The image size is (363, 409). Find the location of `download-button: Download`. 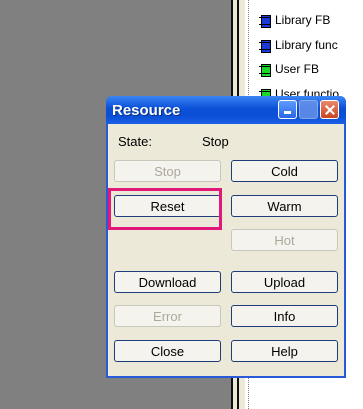

download-button: Download is located at coordinates (167, 282).